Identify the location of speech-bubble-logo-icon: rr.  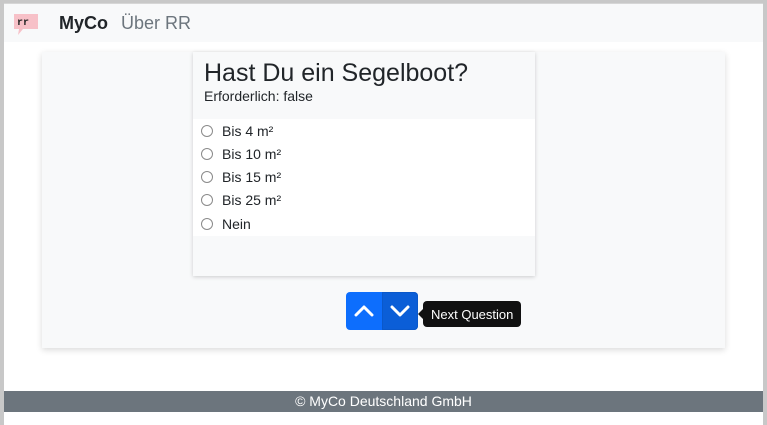
(26, 24).